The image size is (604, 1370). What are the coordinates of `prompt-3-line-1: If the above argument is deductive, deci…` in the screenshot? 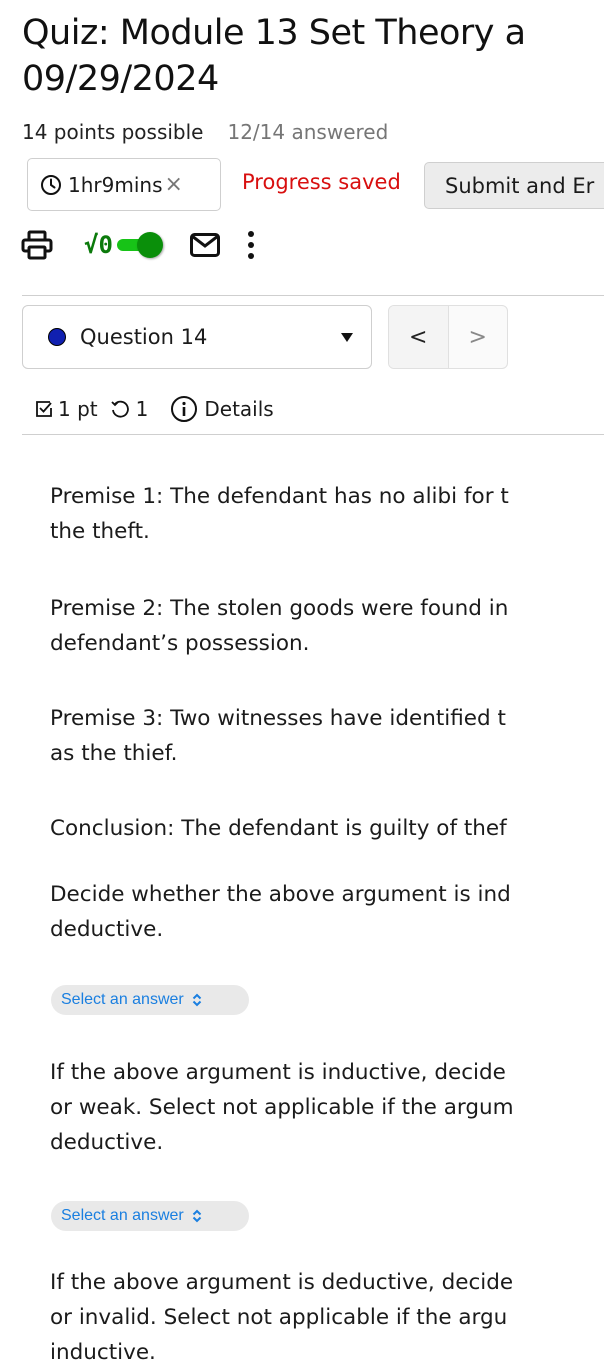 It's located at (282, 1282).